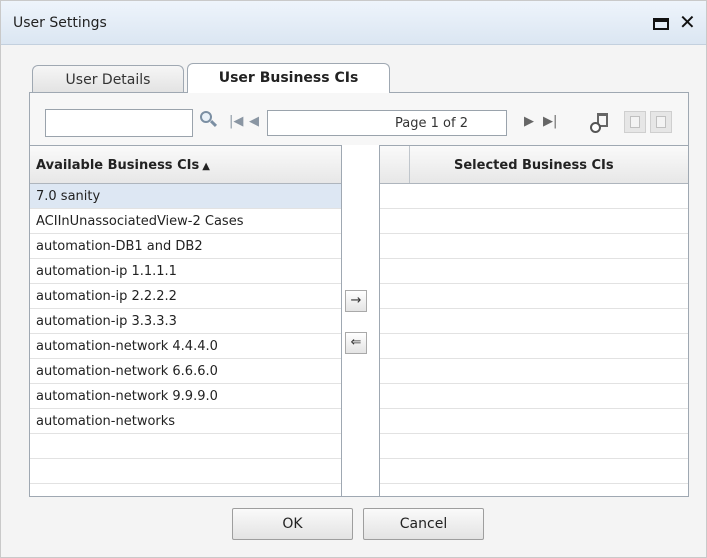 The height and width of the screenshot is (558, 707). I want to click on tab-user-business-cis-label: User Business CIs, so click(288, 78).